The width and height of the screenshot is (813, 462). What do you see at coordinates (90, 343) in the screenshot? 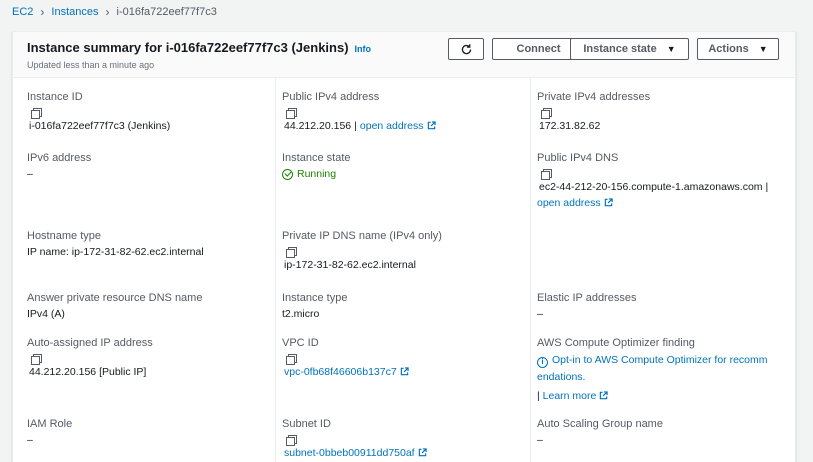
I see `field-label: Auto-assigned IP address` at bounding box center [90, 343].